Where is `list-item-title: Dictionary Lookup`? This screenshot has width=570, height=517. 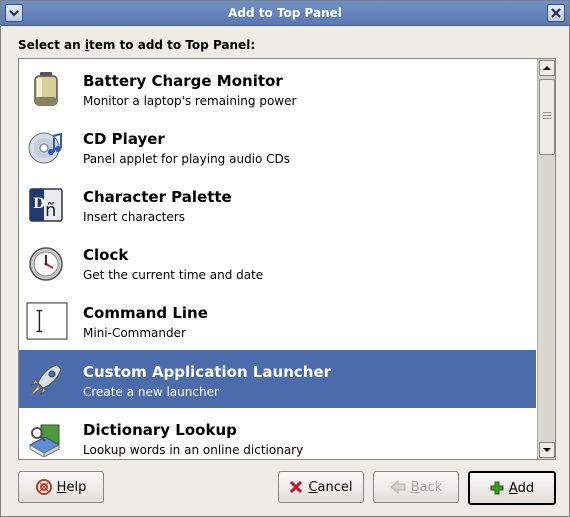 list-item-title: Dictionary Lookup is located at coordinates (160, 430).